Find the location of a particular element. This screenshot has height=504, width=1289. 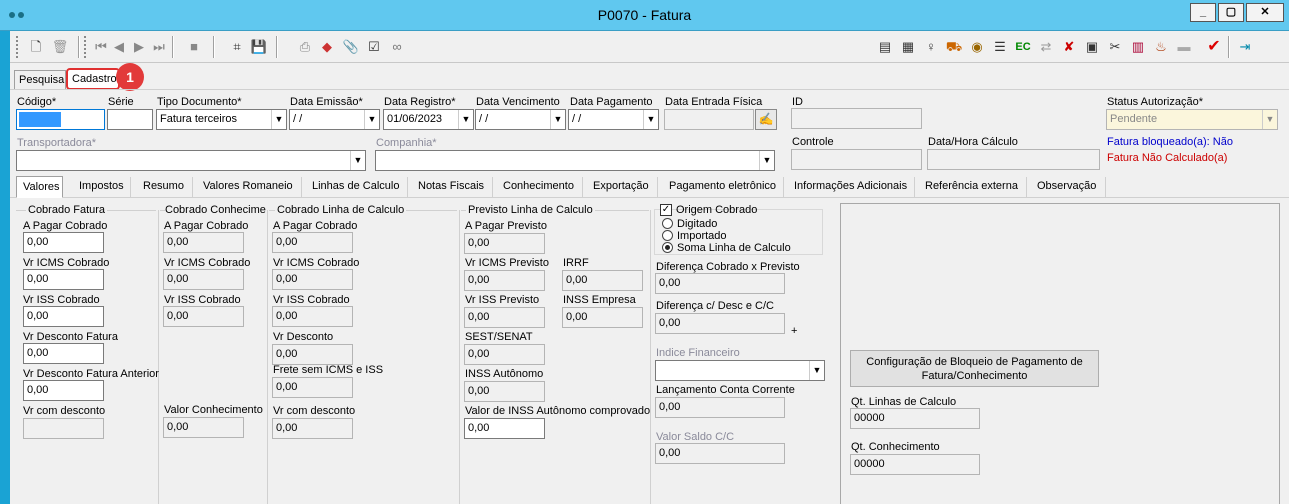

chain-link-icon: ∞ is located at coordinates (397, 47).